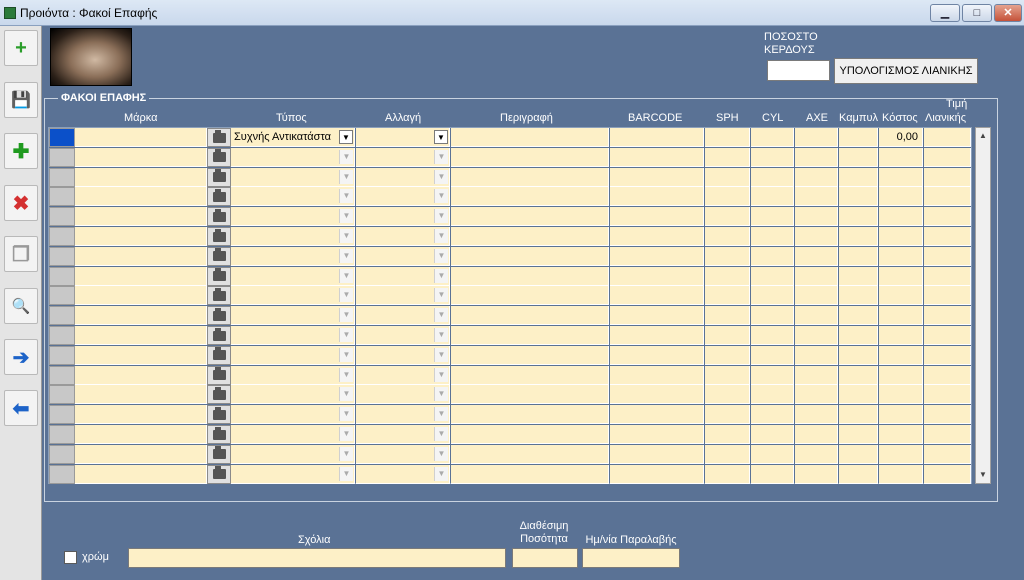 The width and height of the screenshot is (1024, 580). I want to click on header-description: Περιγραφή, so click(526, 118).